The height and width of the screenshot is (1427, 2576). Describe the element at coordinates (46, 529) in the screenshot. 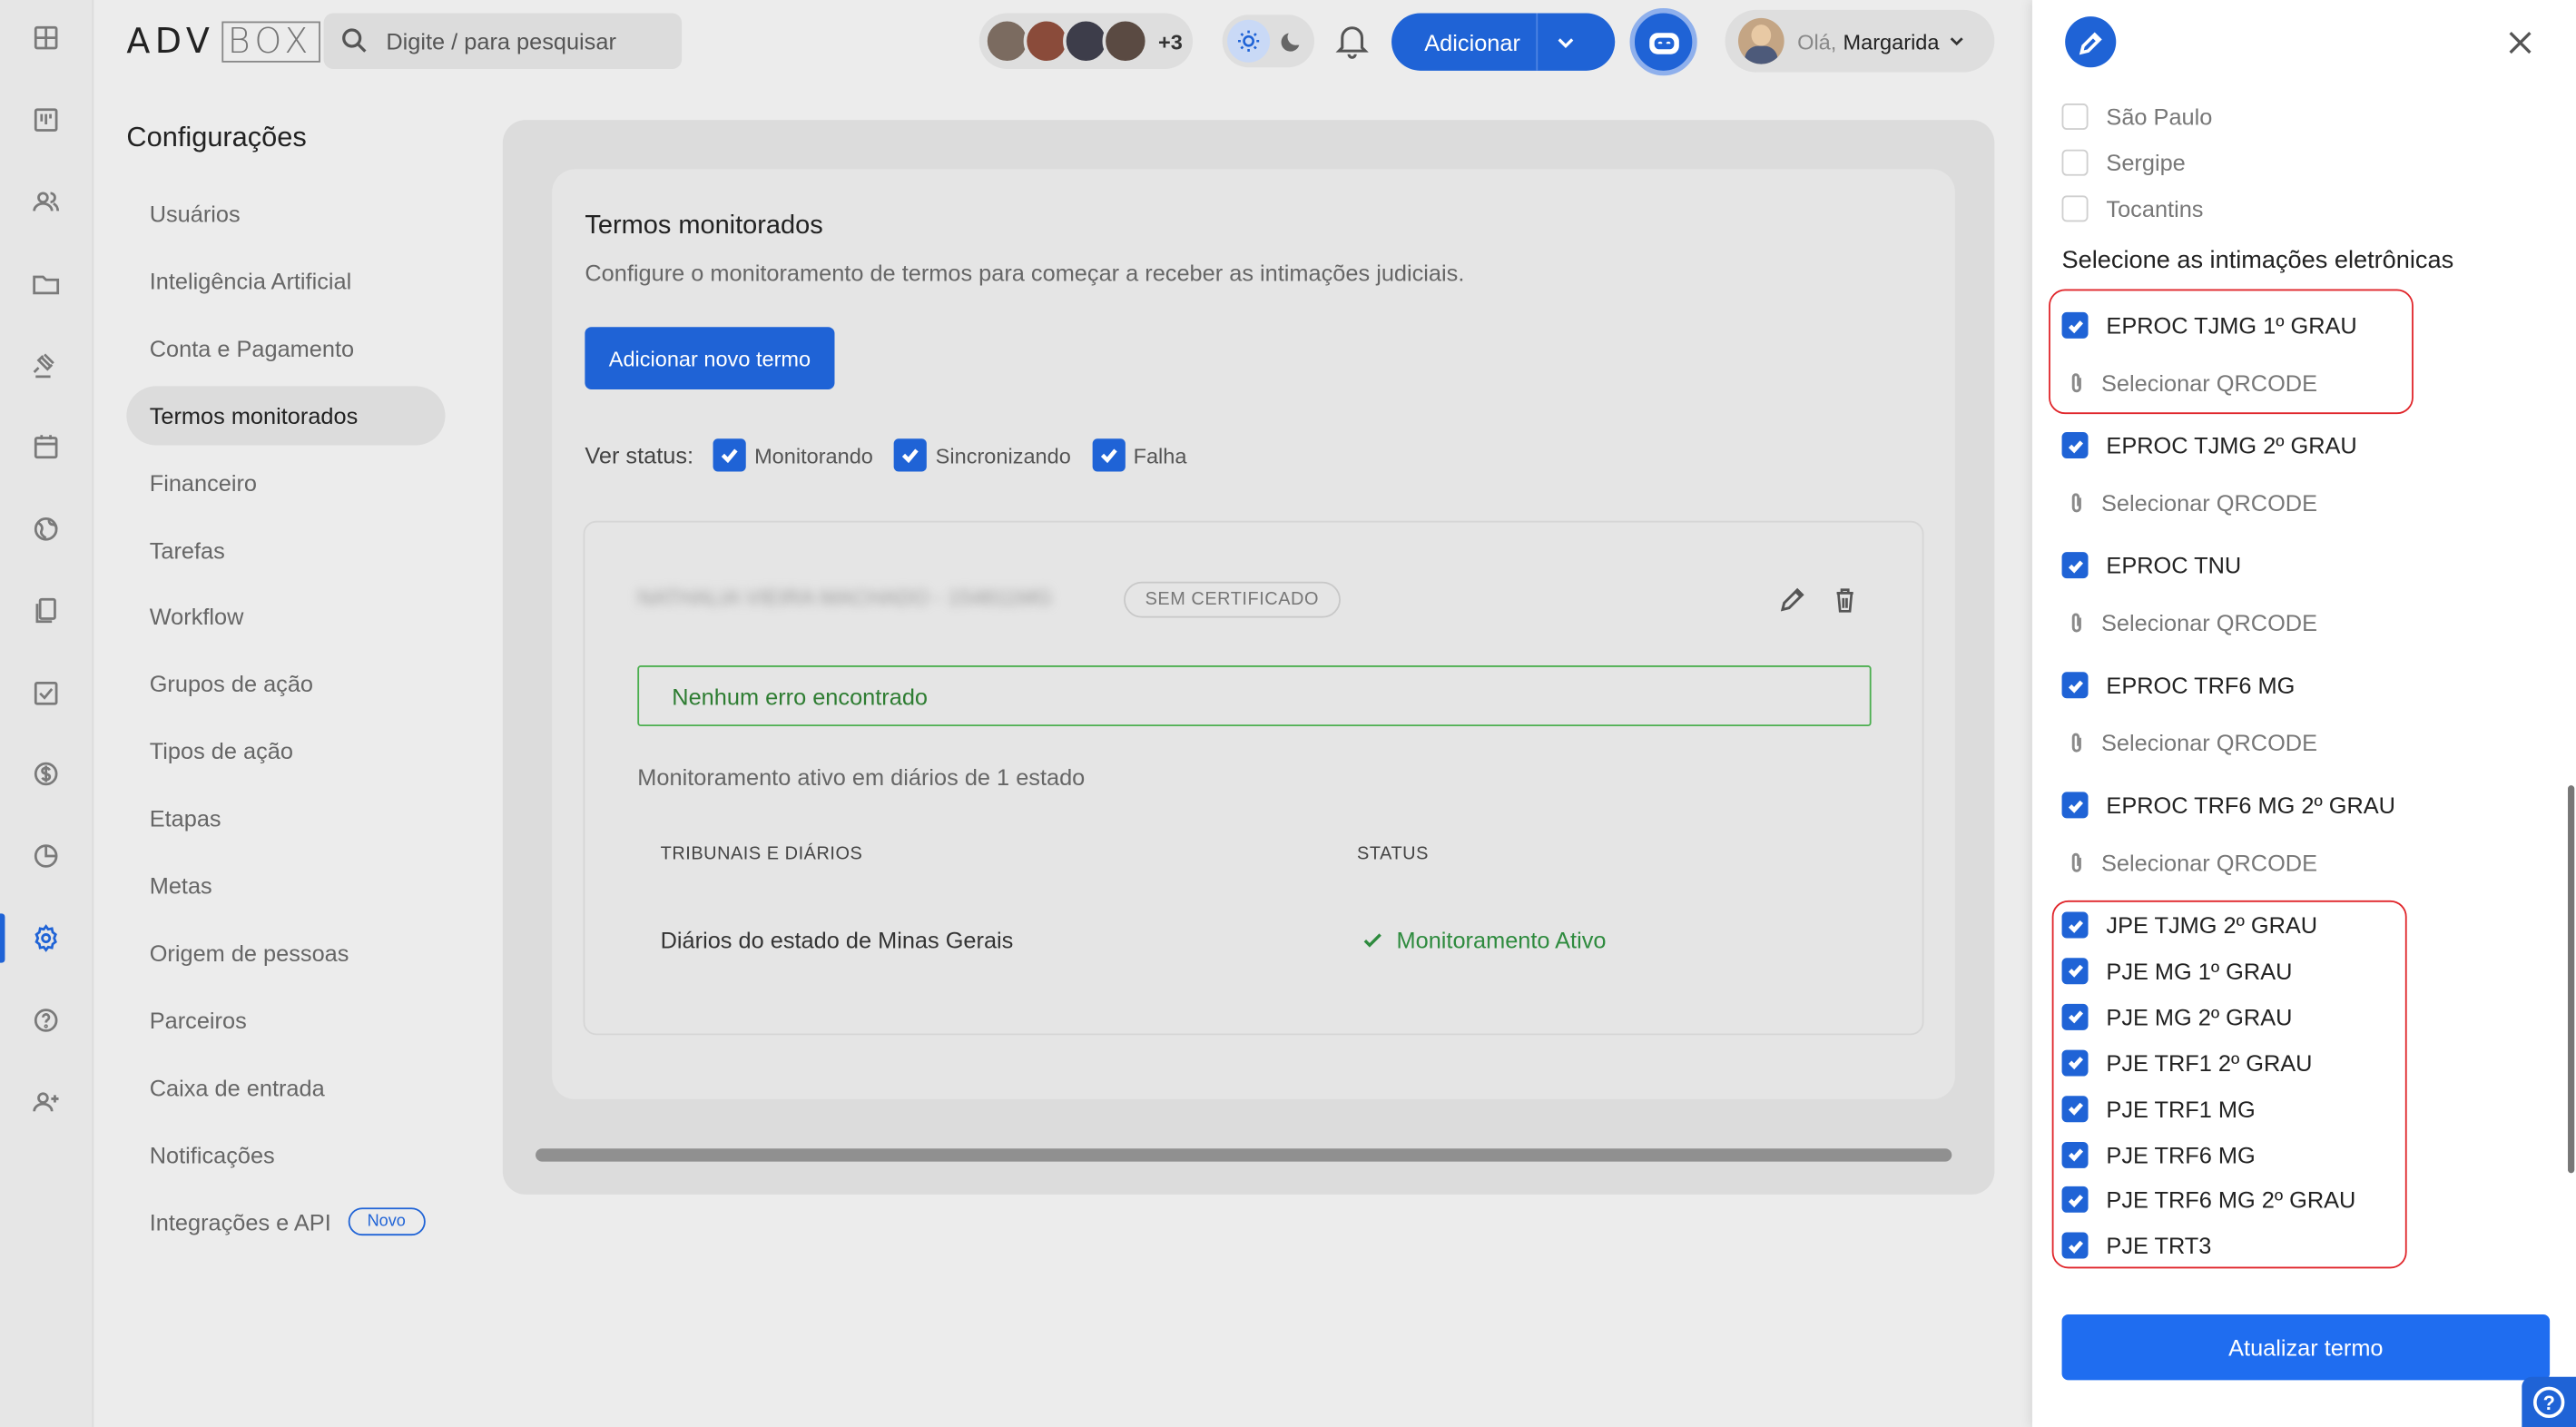

I see `globe-icon` at that location.